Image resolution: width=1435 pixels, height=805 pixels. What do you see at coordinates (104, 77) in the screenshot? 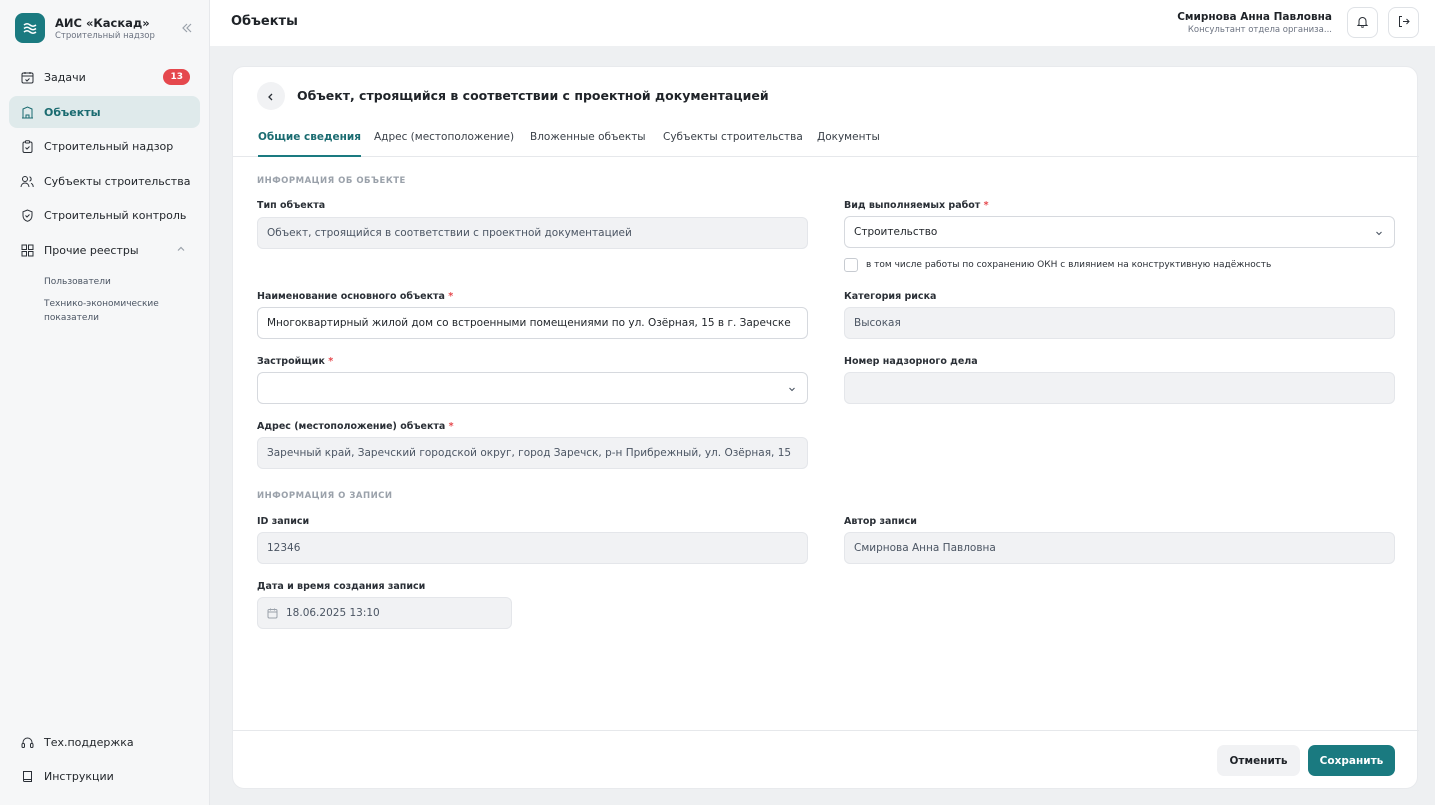
I see `sidebar-item-tasks: Задачи 13` at bounding box center [104, 77].